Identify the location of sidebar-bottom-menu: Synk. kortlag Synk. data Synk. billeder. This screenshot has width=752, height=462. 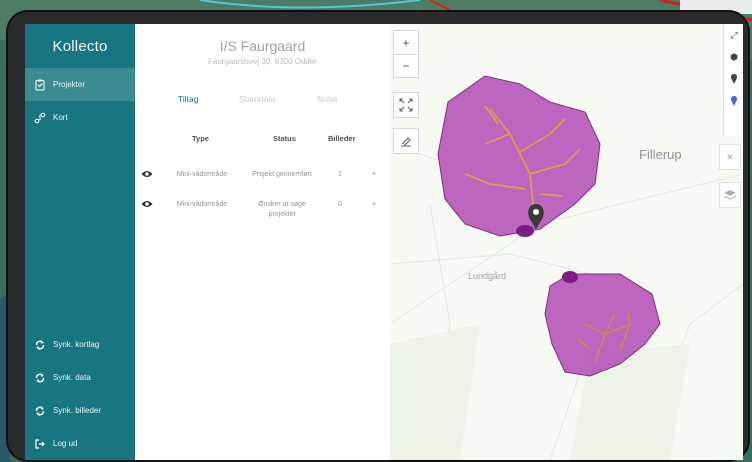
(80, 394).